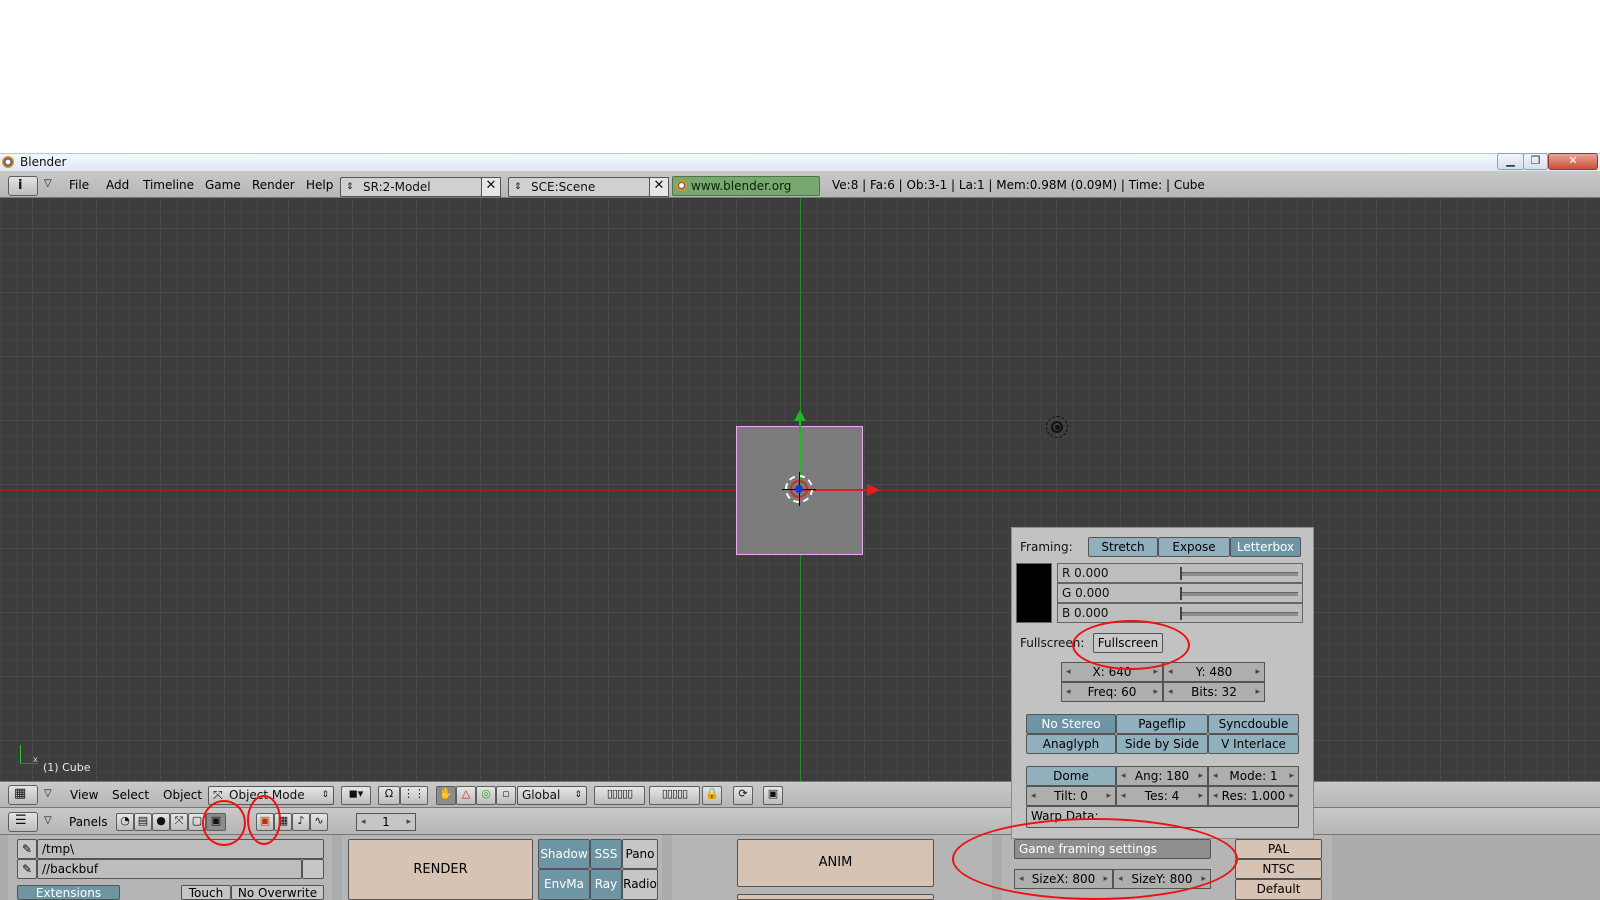 This screenshot has height=900, width=1600. What do you see at coordinates (1214, 672) in the screenshot?
I see `resolution-y-field: Y: 480` at bounding box center [1214, 672].